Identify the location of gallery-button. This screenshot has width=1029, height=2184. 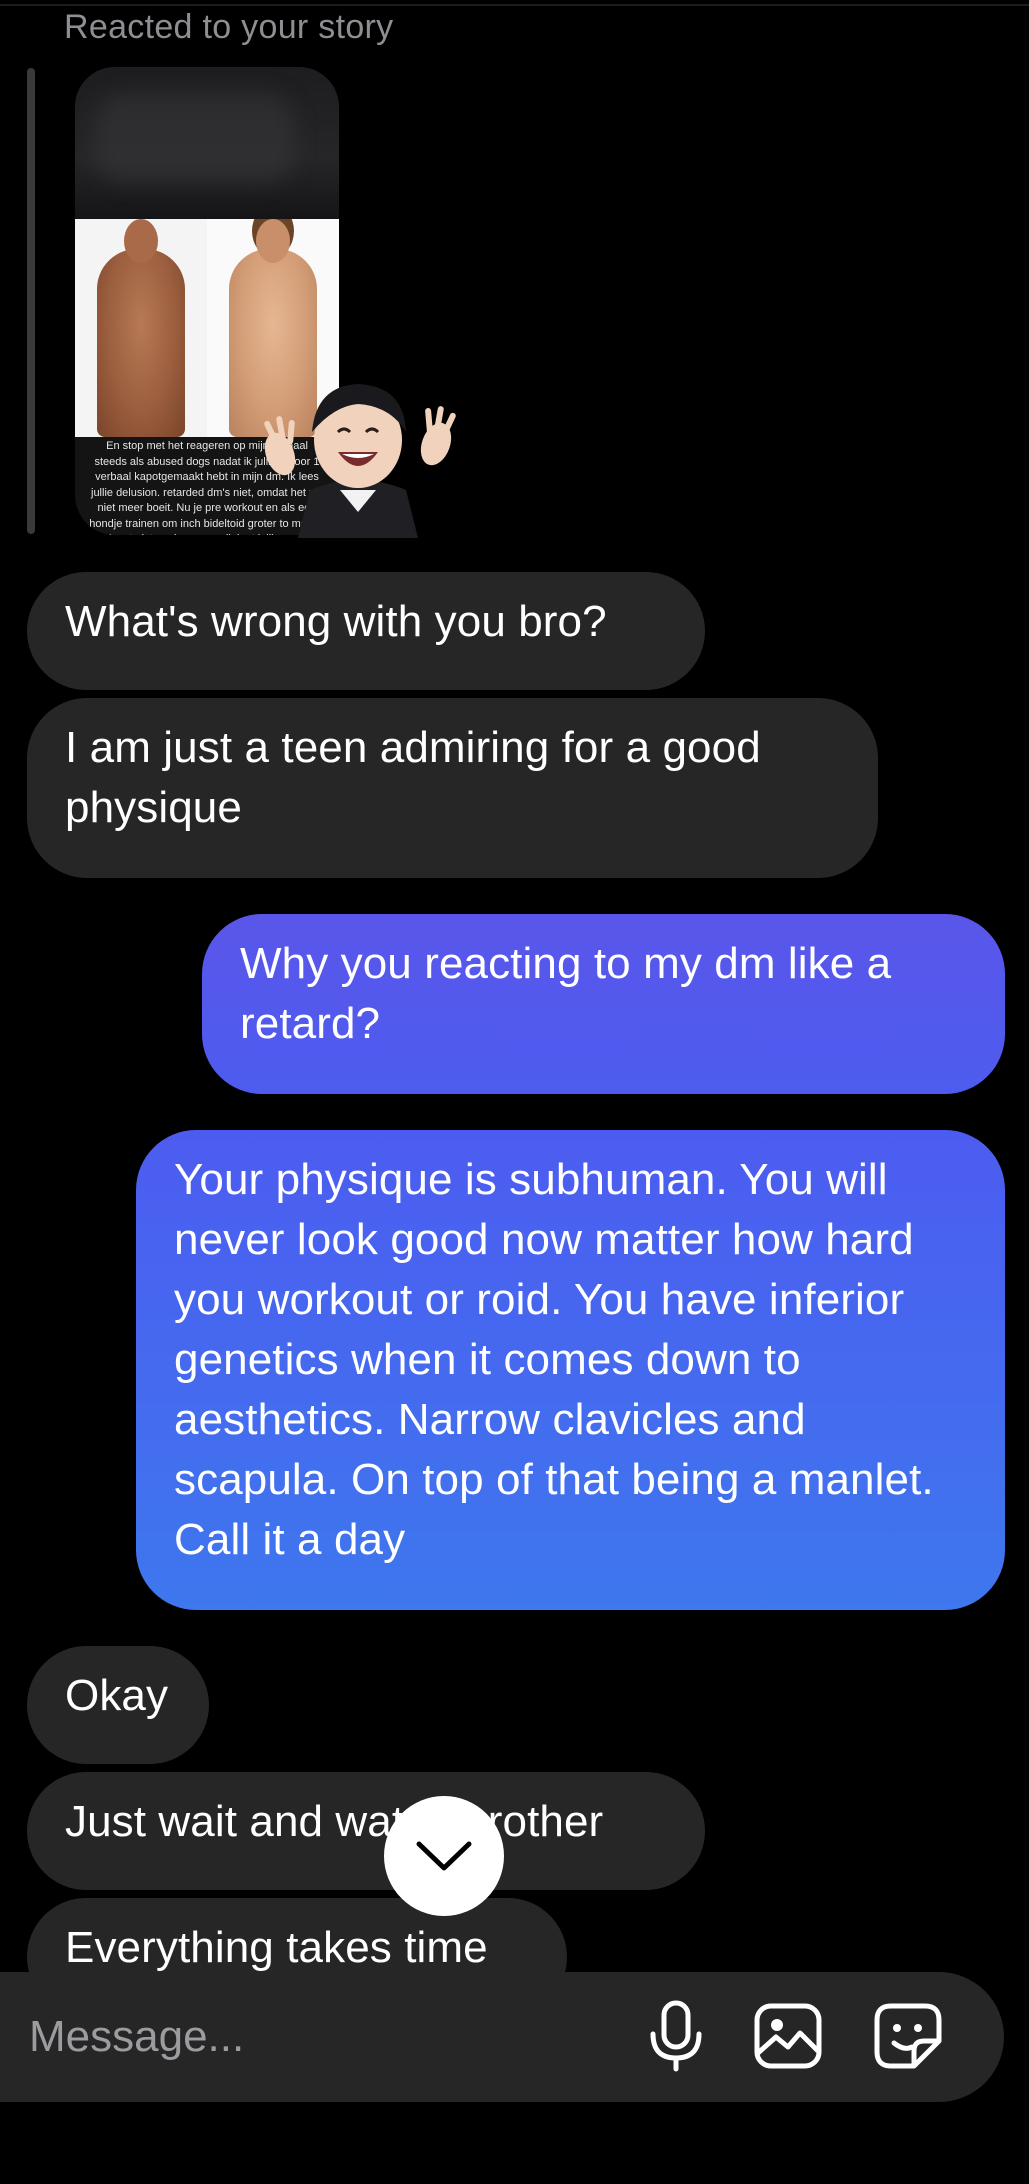
(788, 2036).